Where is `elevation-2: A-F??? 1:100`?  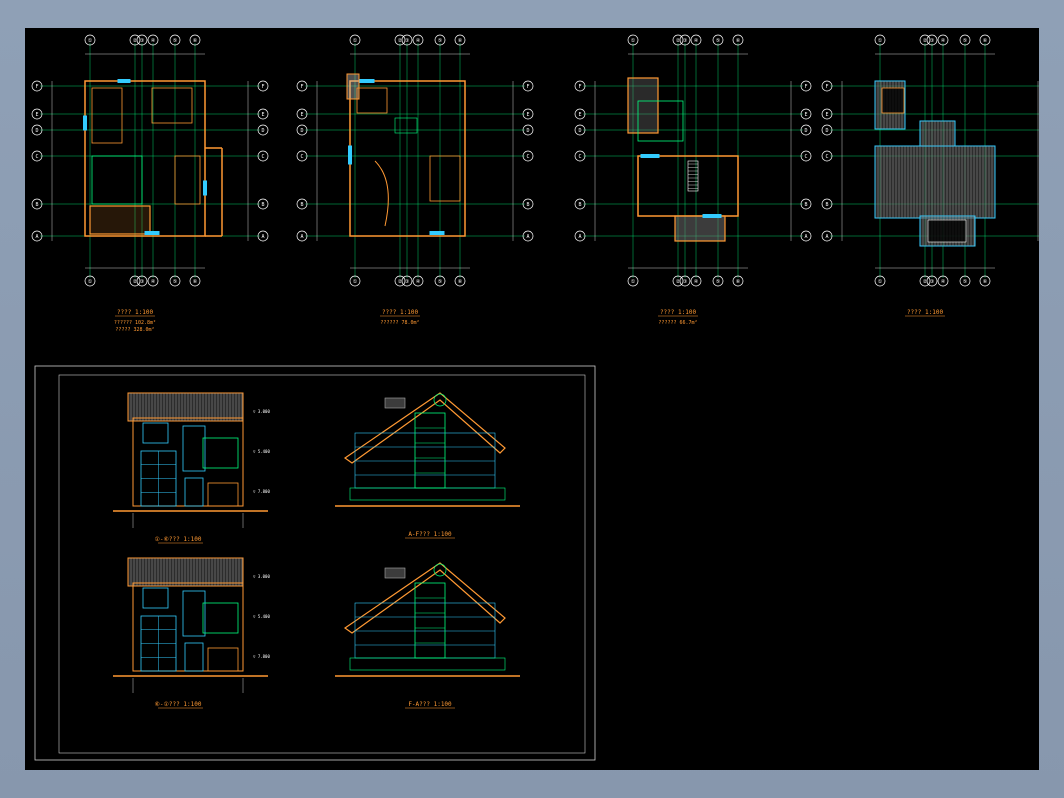 elevation-2: A-F??? 1:100 is located at coordinates (427, 465).